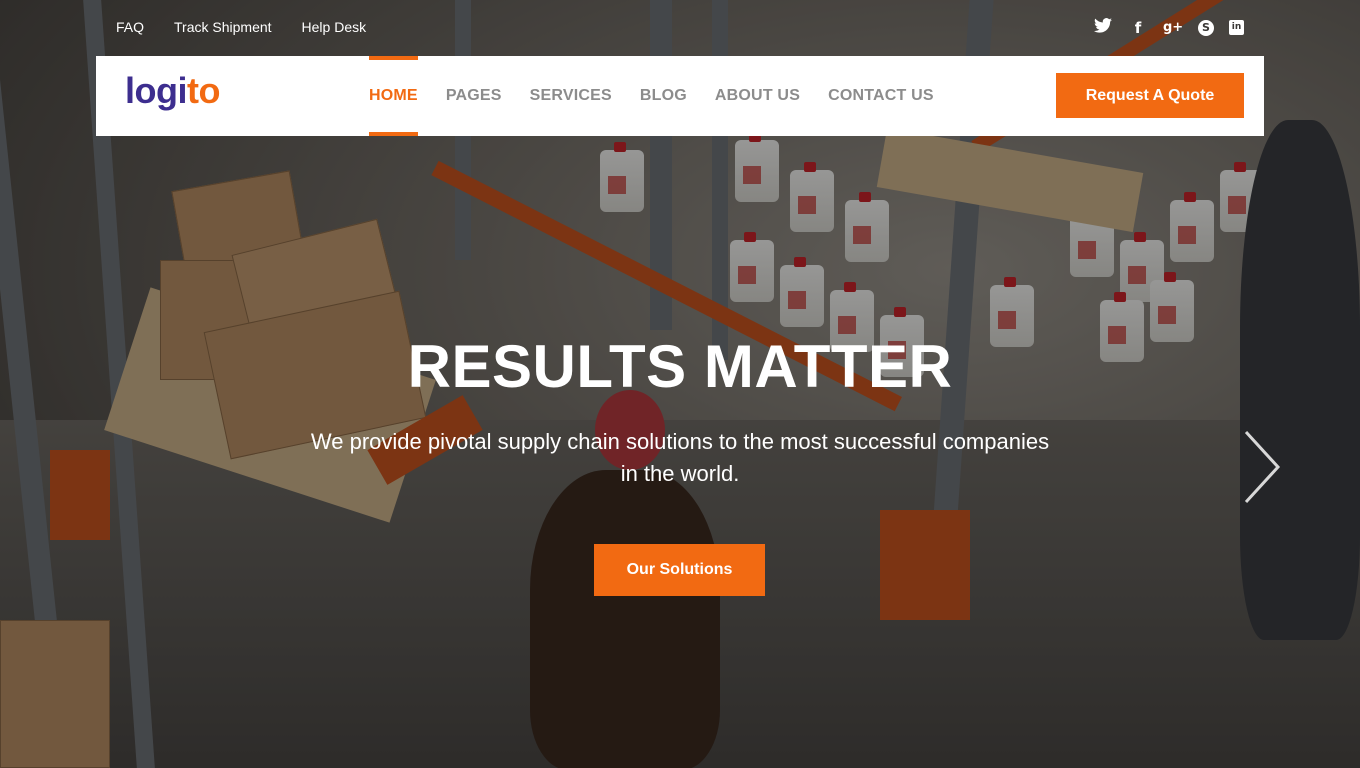  Describe the element at coordinates (156, 90) in the screenshot. I see `logo-part-1: logi` at that location.